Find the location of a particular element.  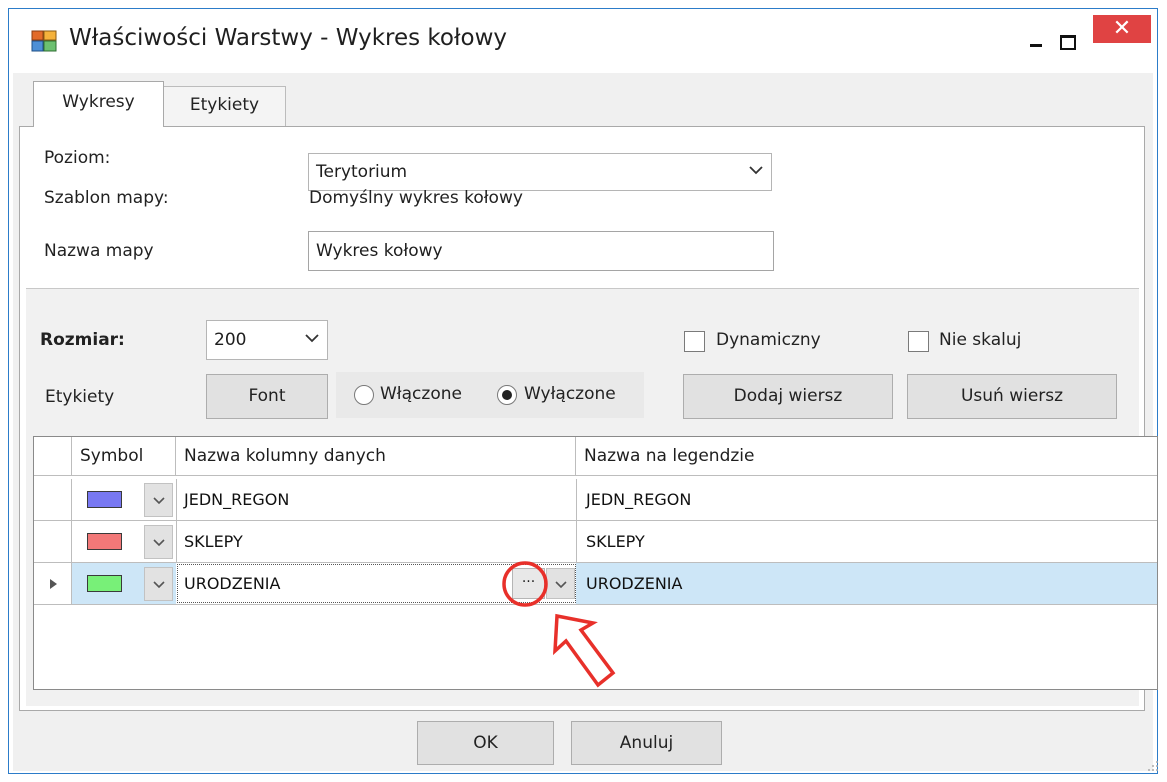

data-column-cell: URODZENIA is located at coordinates (232, 583).